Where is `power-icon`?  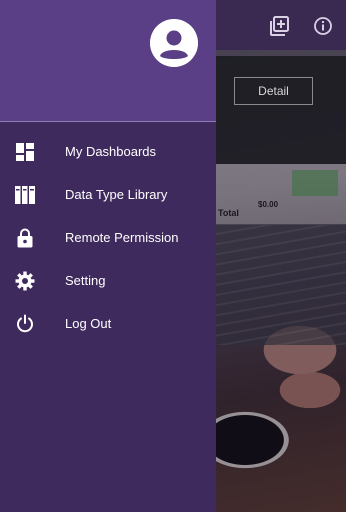
power-icon is located at coordinates (25, 324).